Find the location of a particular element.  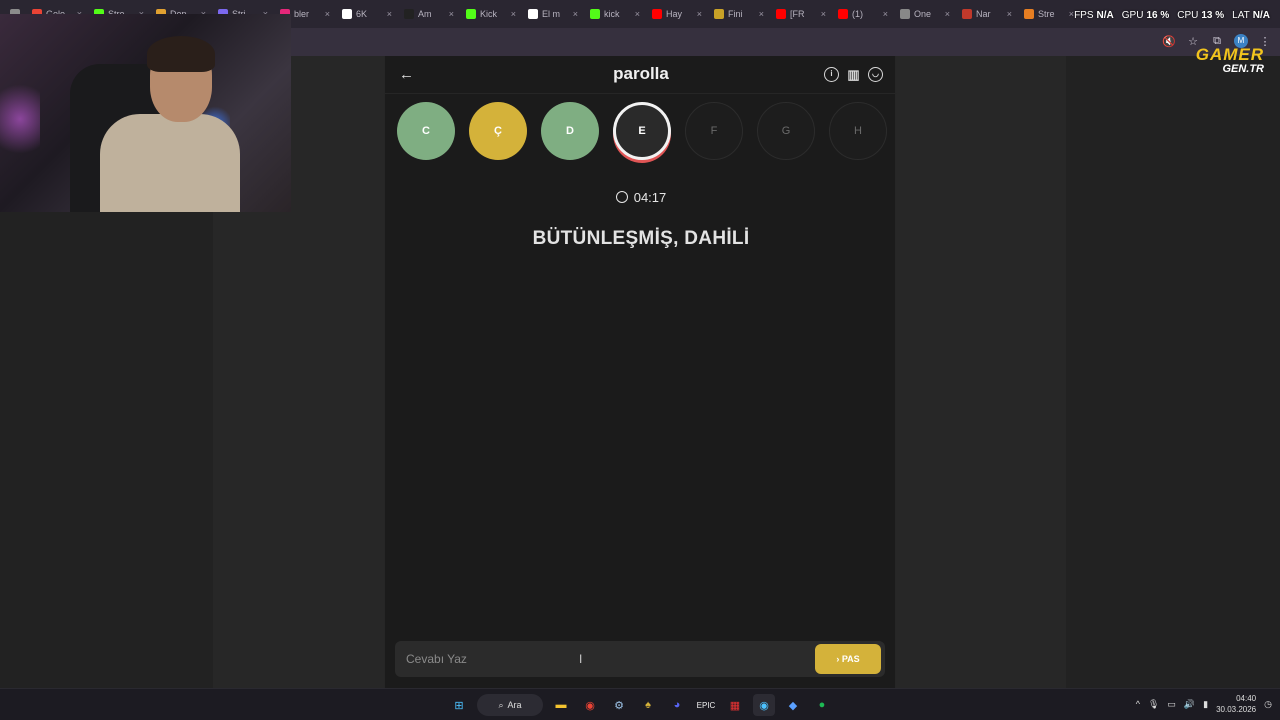

tab-title: Am is located at coordinates (425, 14).